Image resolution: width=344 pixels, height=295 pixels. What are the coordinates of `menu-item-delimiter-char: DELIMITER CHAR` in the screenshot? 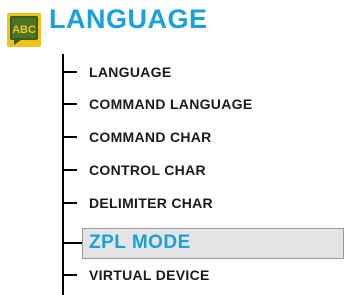 It's located at (203, 203).